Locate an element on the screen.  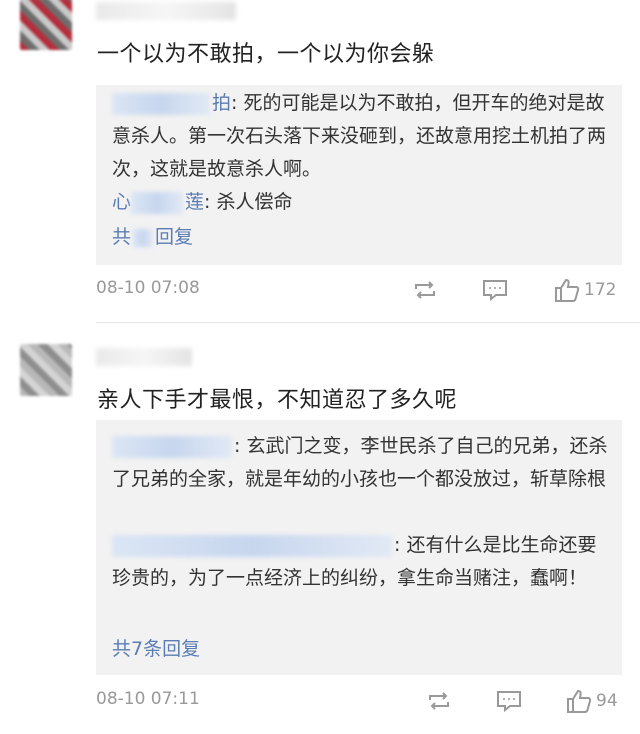
comment-time: 08-10 07:11 is located at coordinates (148, 699).